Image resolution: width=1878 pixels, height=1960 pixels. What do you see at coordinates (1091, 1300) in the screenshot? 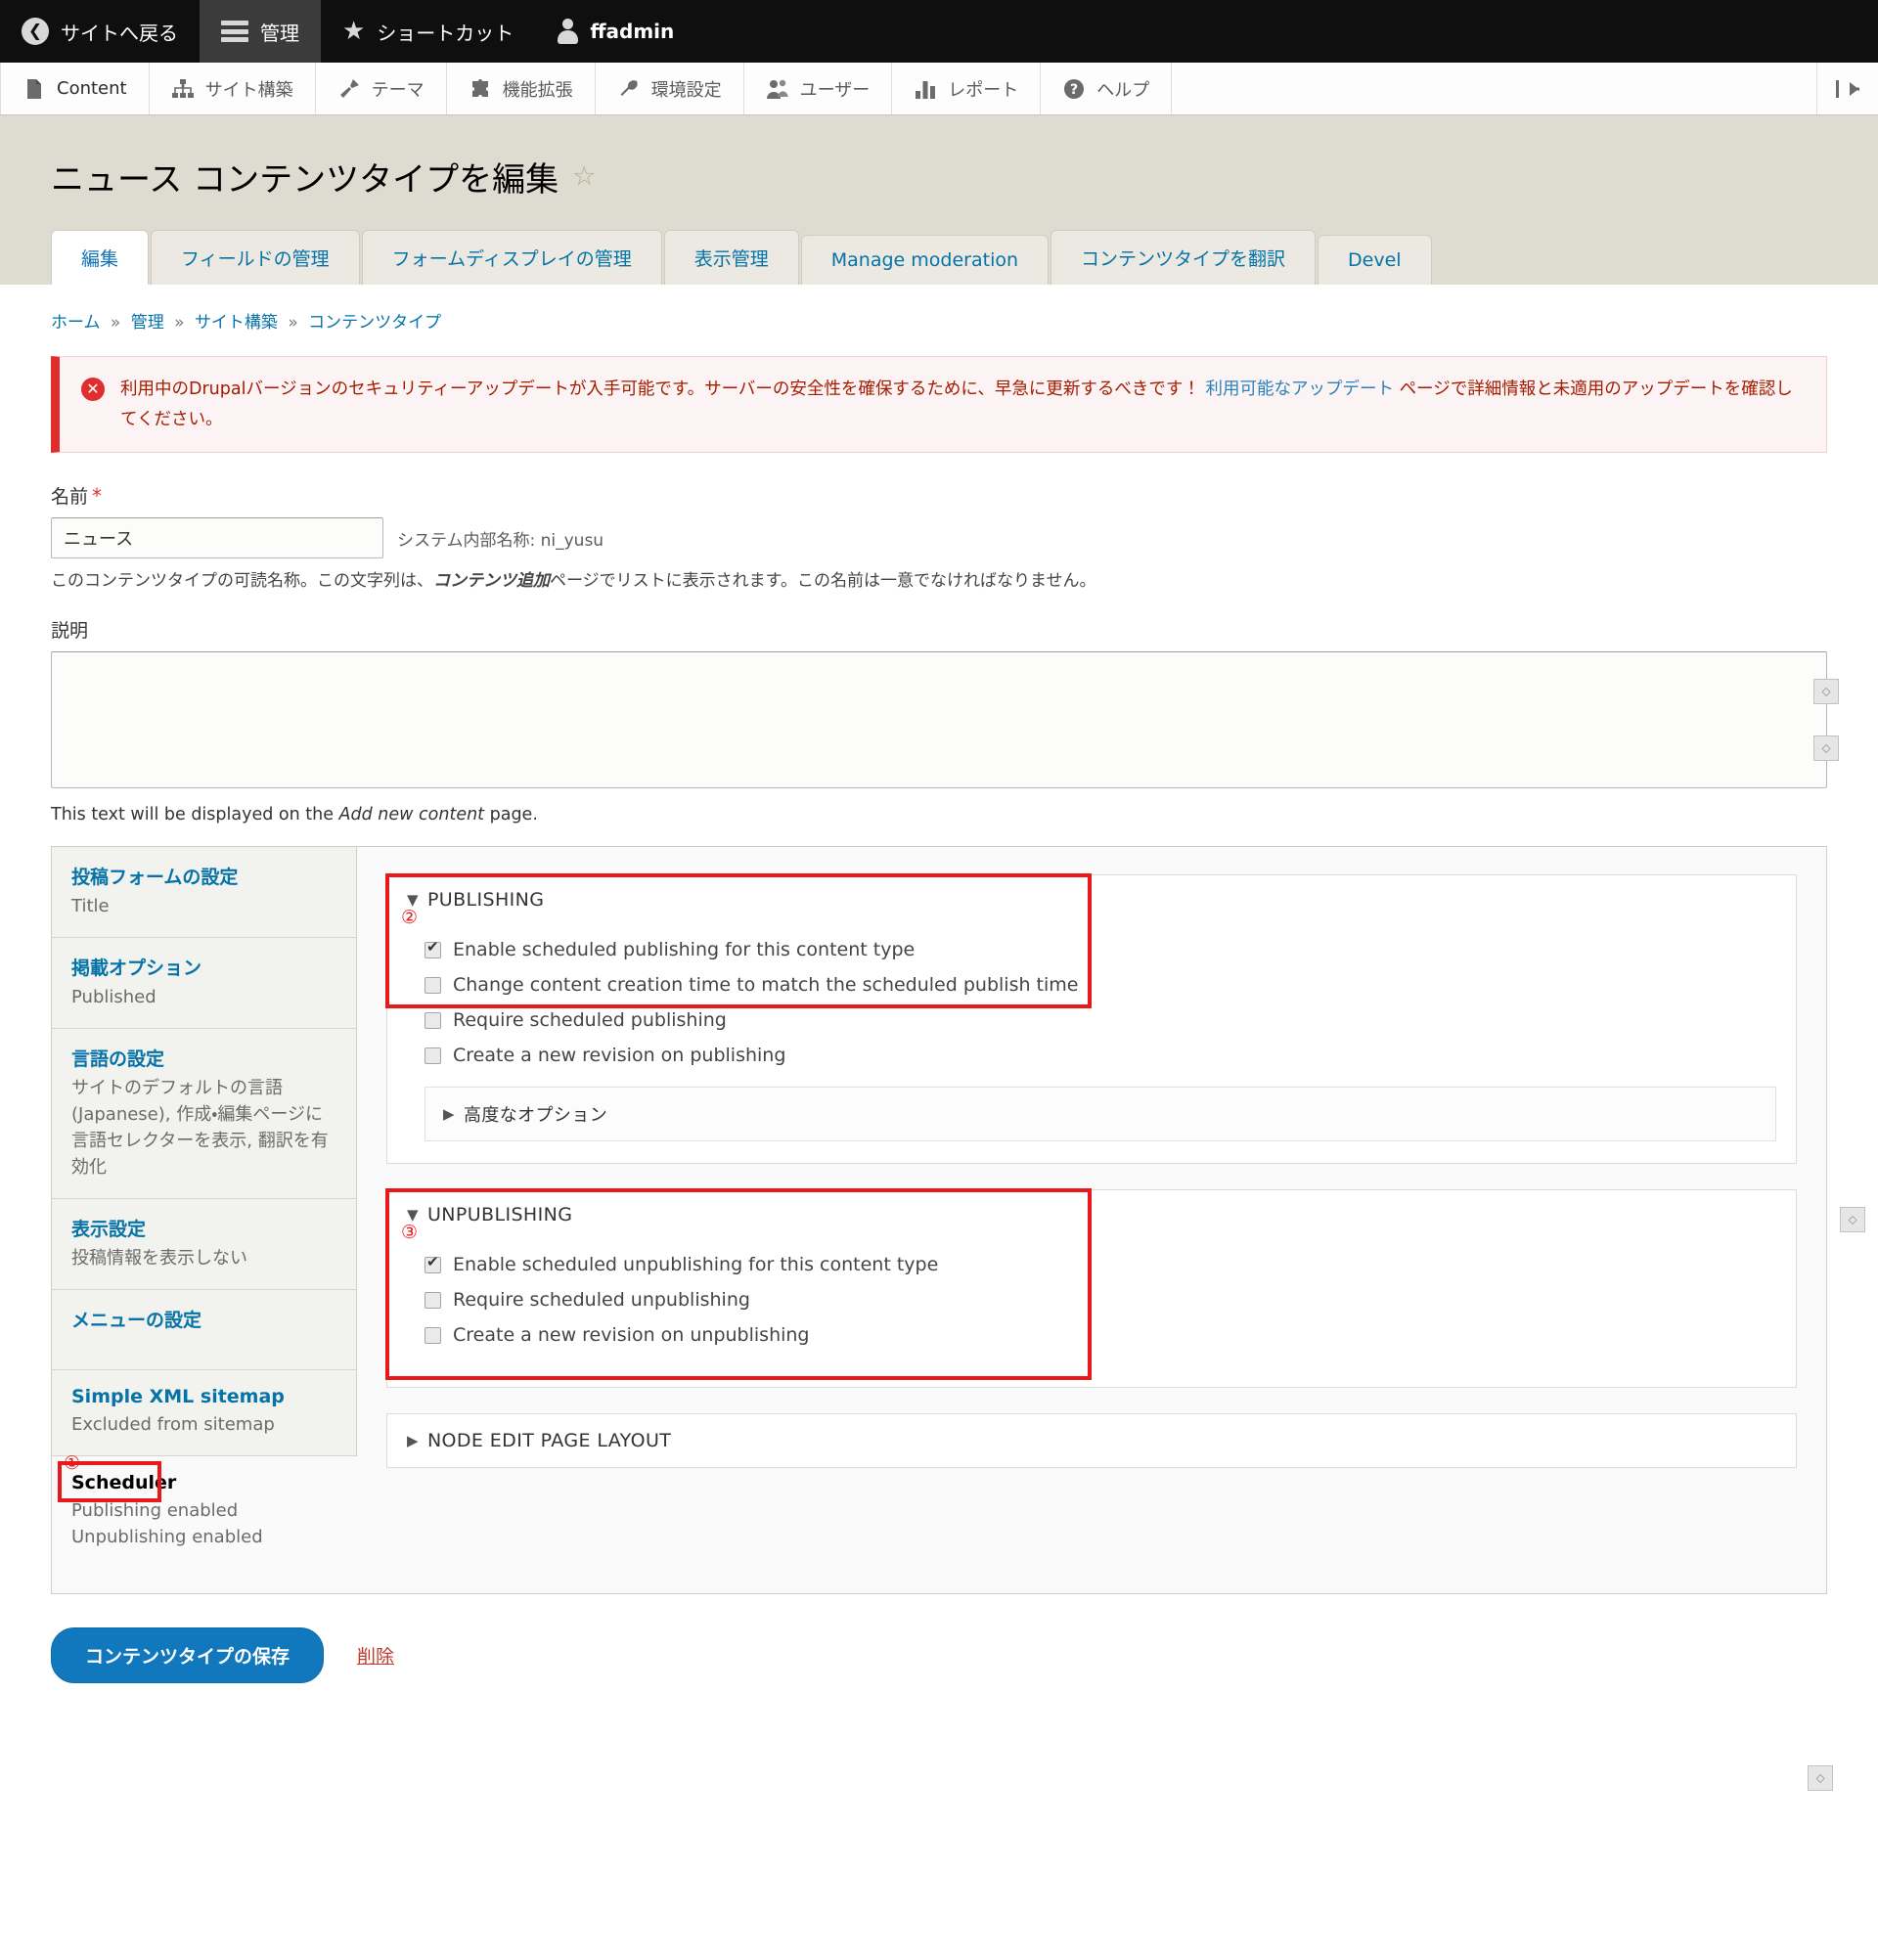
I see `checkbox-row-require-scheduled-unpublishing: Require scheduled unpublishing` at bounding box center [1091, 1300].